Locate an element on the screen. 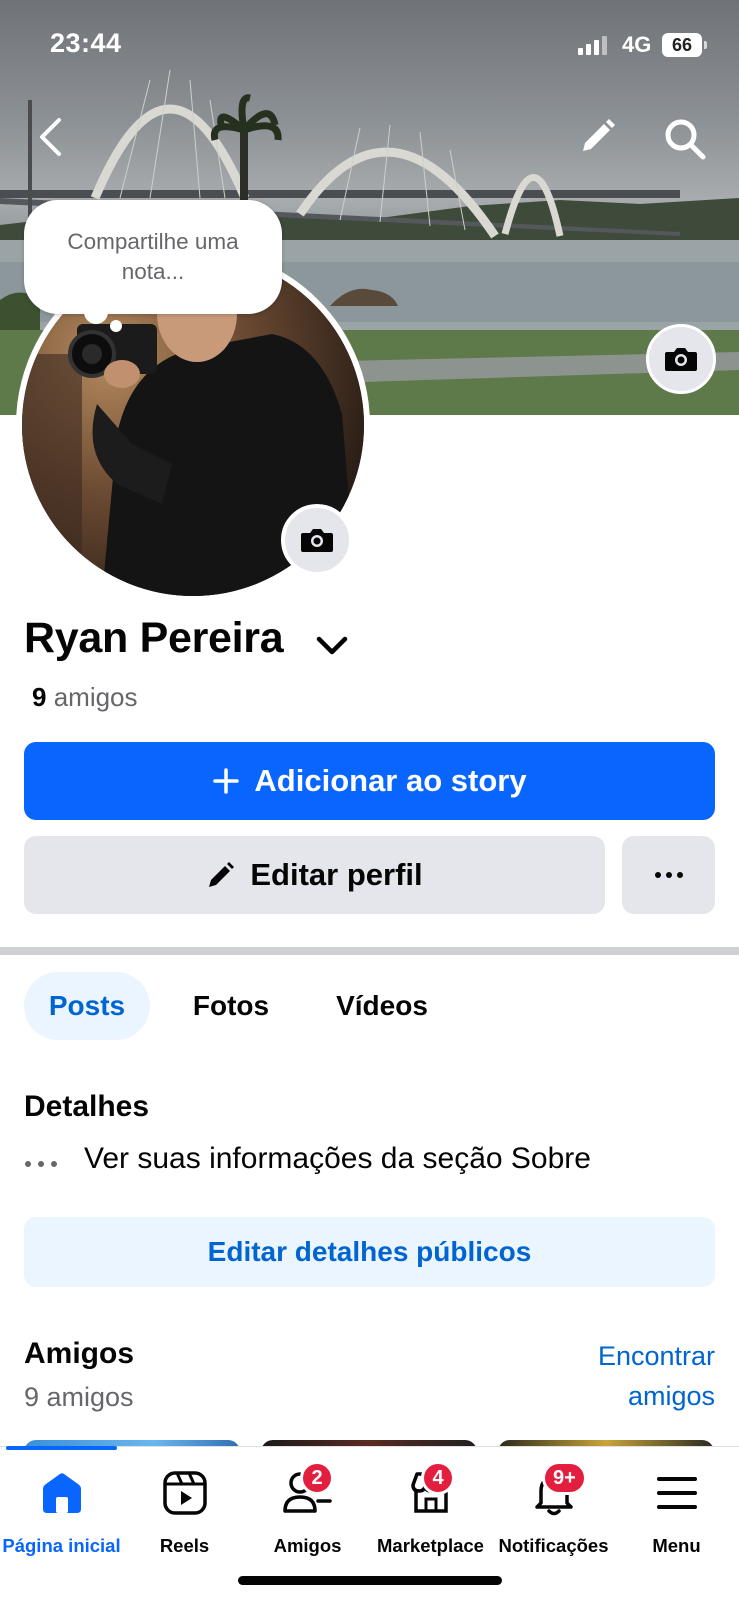 This screenshot has height=1600, width=739. nav-home: Página inicial is located at coordinates (61, 1502).